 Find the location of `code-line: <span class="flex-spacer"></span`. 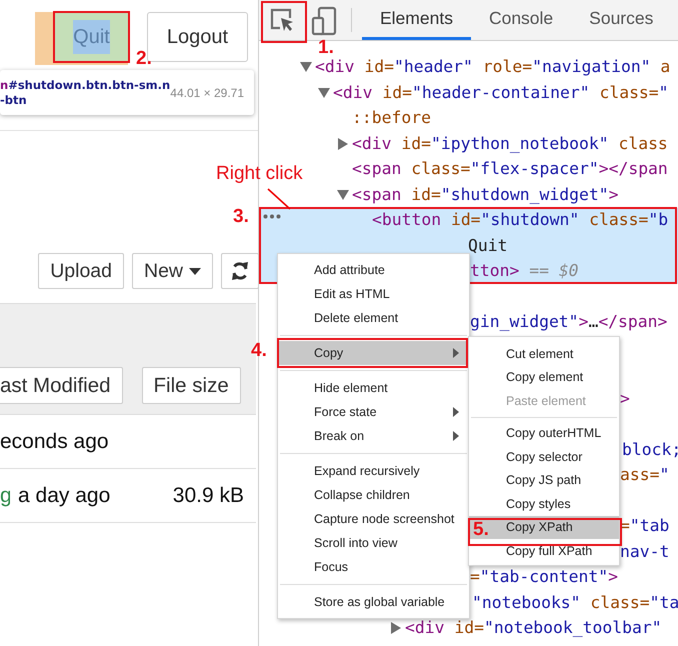

code-line: <span class="flex-spacer"></span is located at coordinates (510, 169).